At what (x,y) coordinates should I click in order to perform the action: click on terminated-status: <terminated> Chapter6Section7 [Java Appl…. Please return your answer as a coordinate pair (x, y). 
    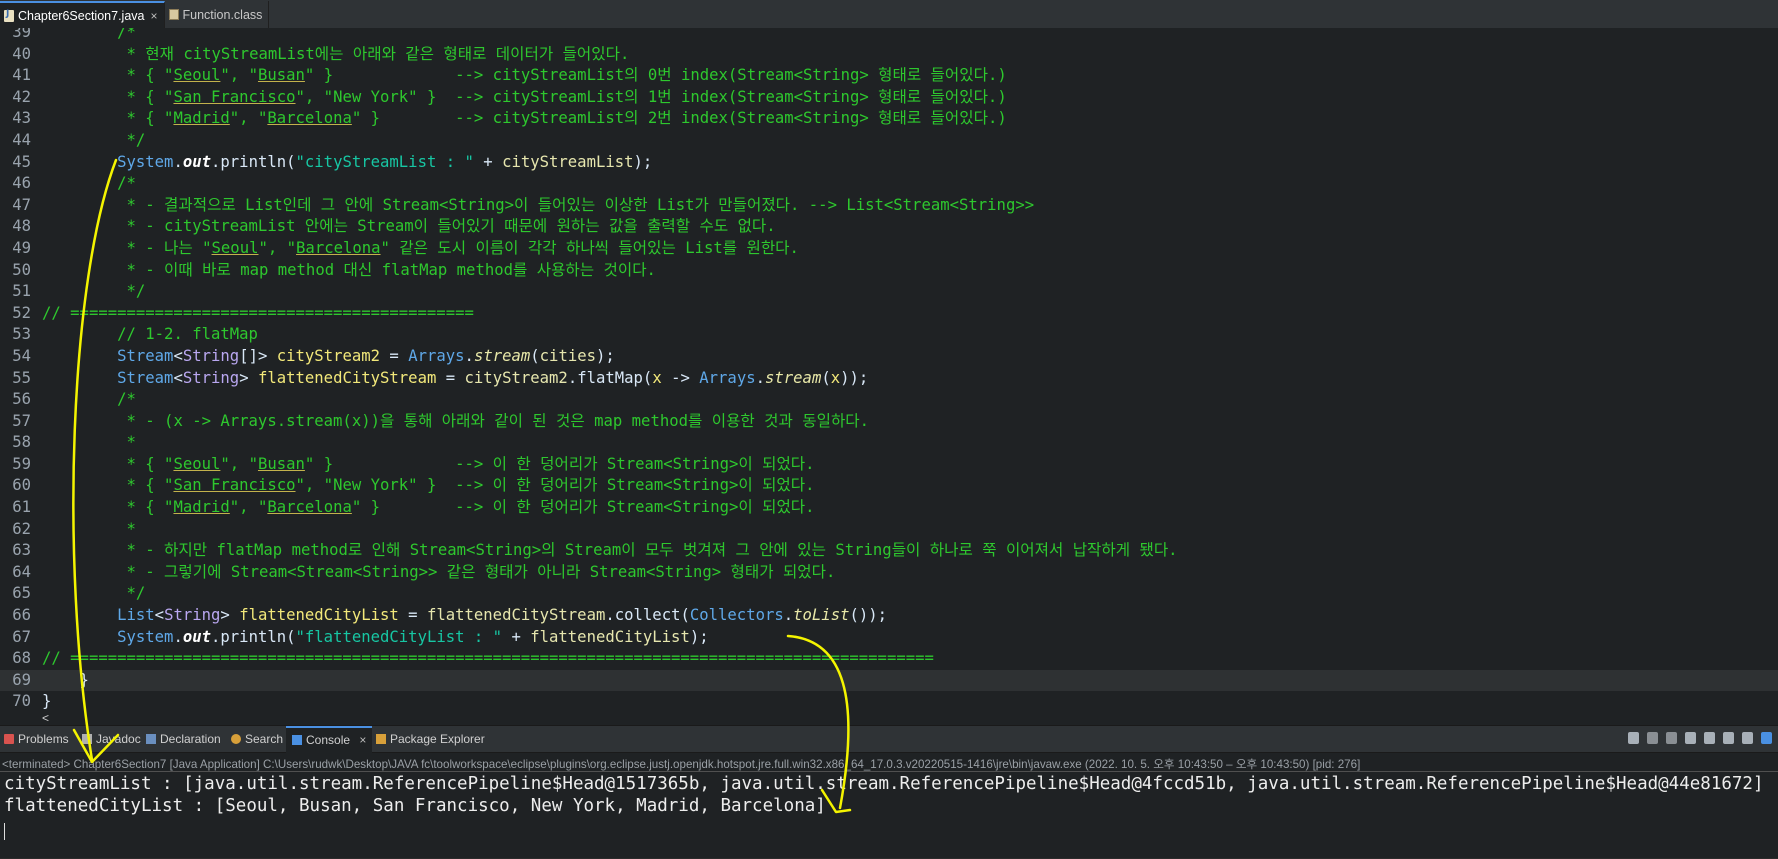
    Looking at the image, I should click on (681, 764).